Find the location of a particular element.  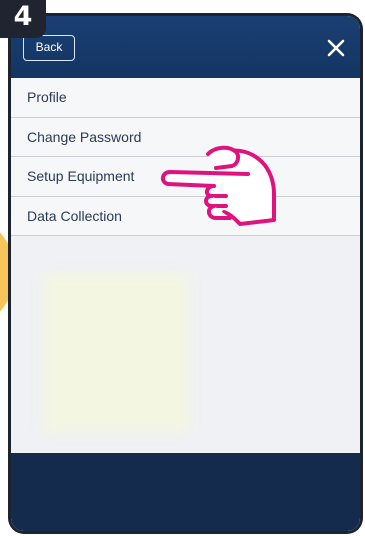

app-header: Back is located at coordinates (185, 47).